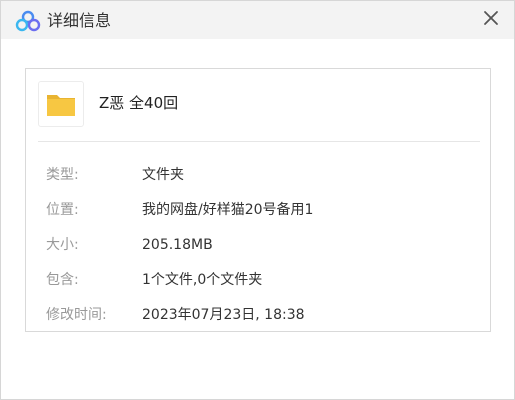 The width and height of the screenshot is (515, 400). Describe the element at coordinates (62, 245) in the screenshot. I see `size-label: 大小:` at that location.